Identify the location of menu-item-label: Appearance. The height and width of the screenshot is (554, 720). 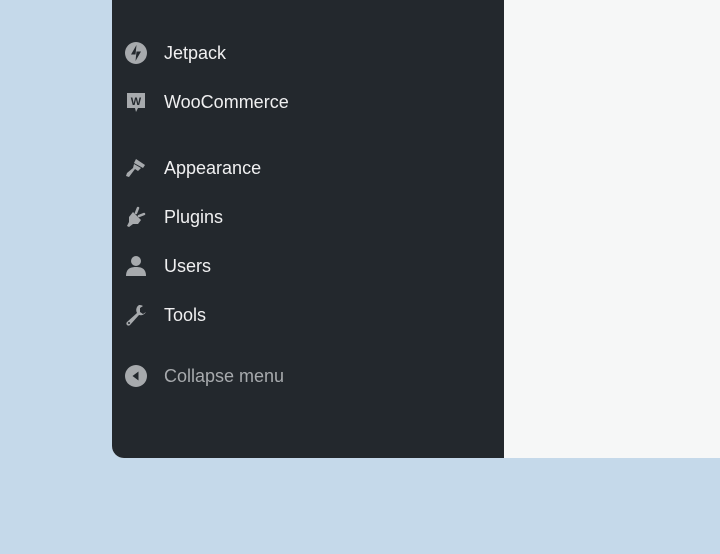
(213, 167).